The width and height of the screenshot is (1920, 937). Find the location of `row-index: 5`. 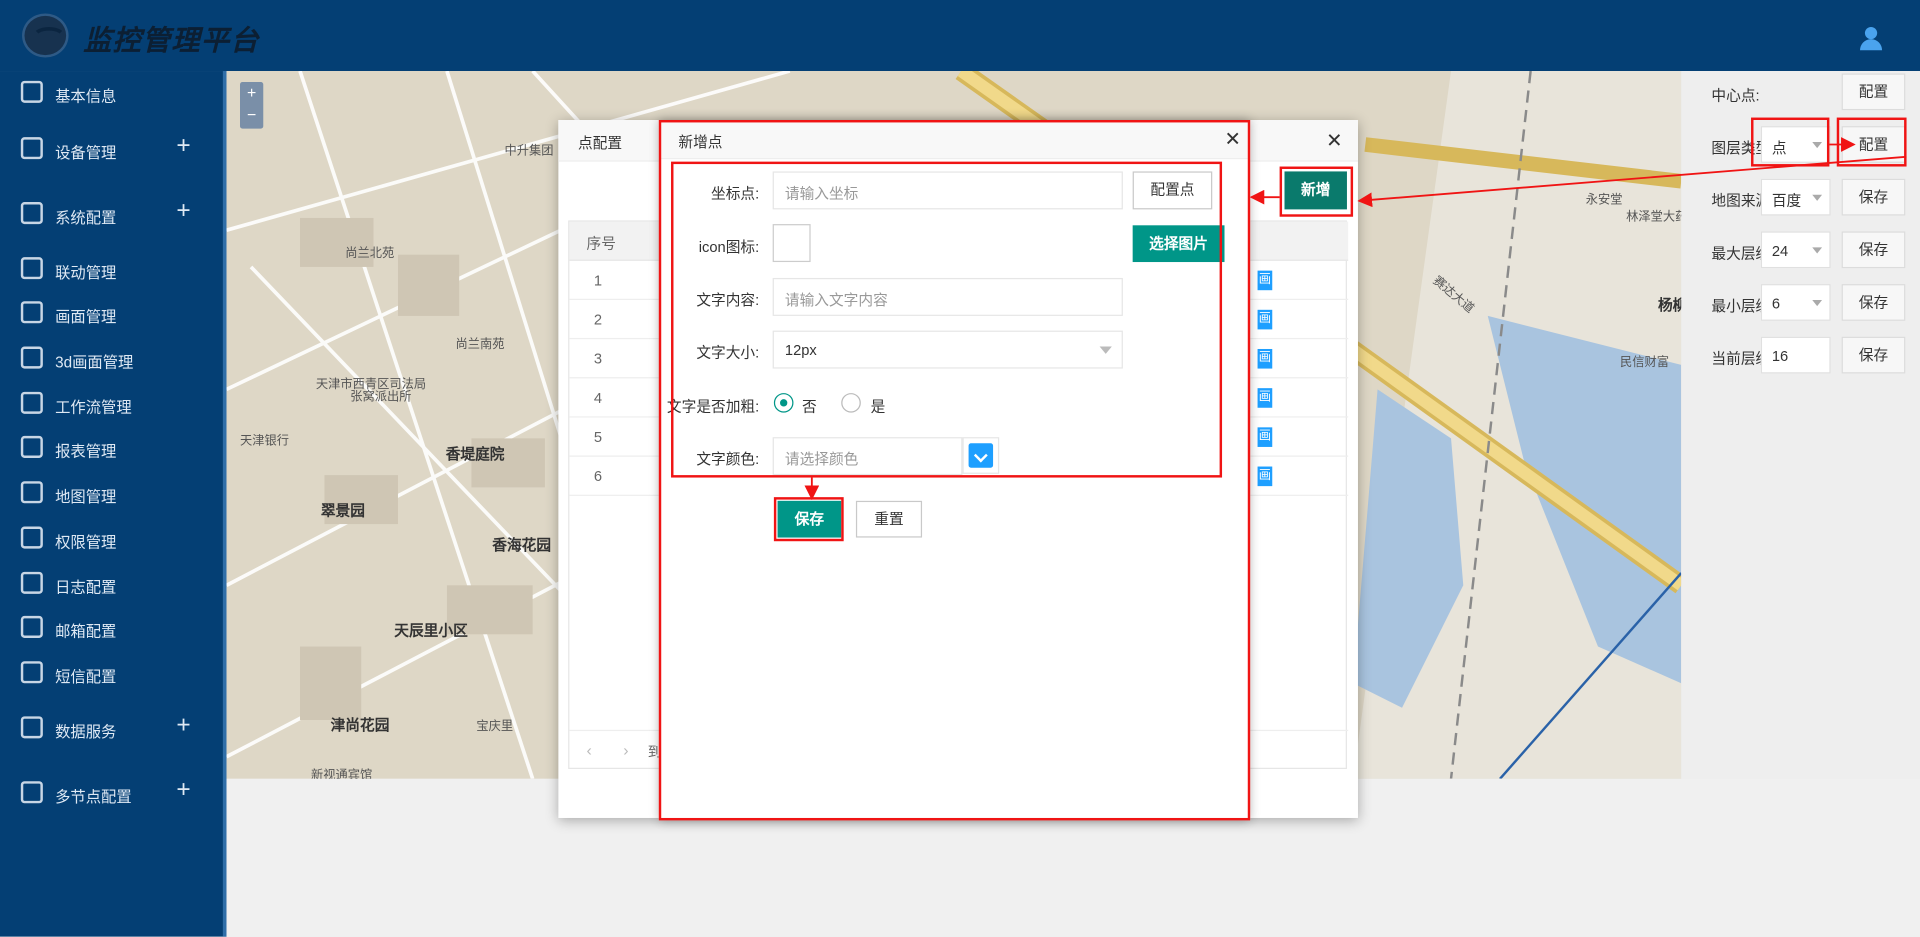

row-index: 5 is located at coordinates (598, 437).